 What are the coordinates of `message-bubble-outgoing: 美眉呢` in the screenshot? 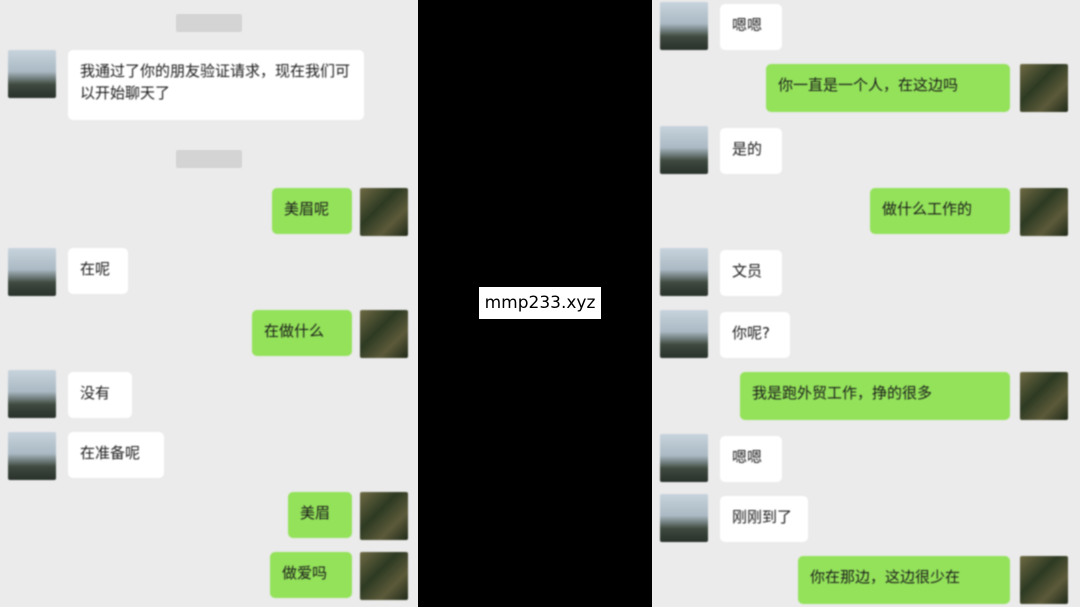 It's located at (312, 211).